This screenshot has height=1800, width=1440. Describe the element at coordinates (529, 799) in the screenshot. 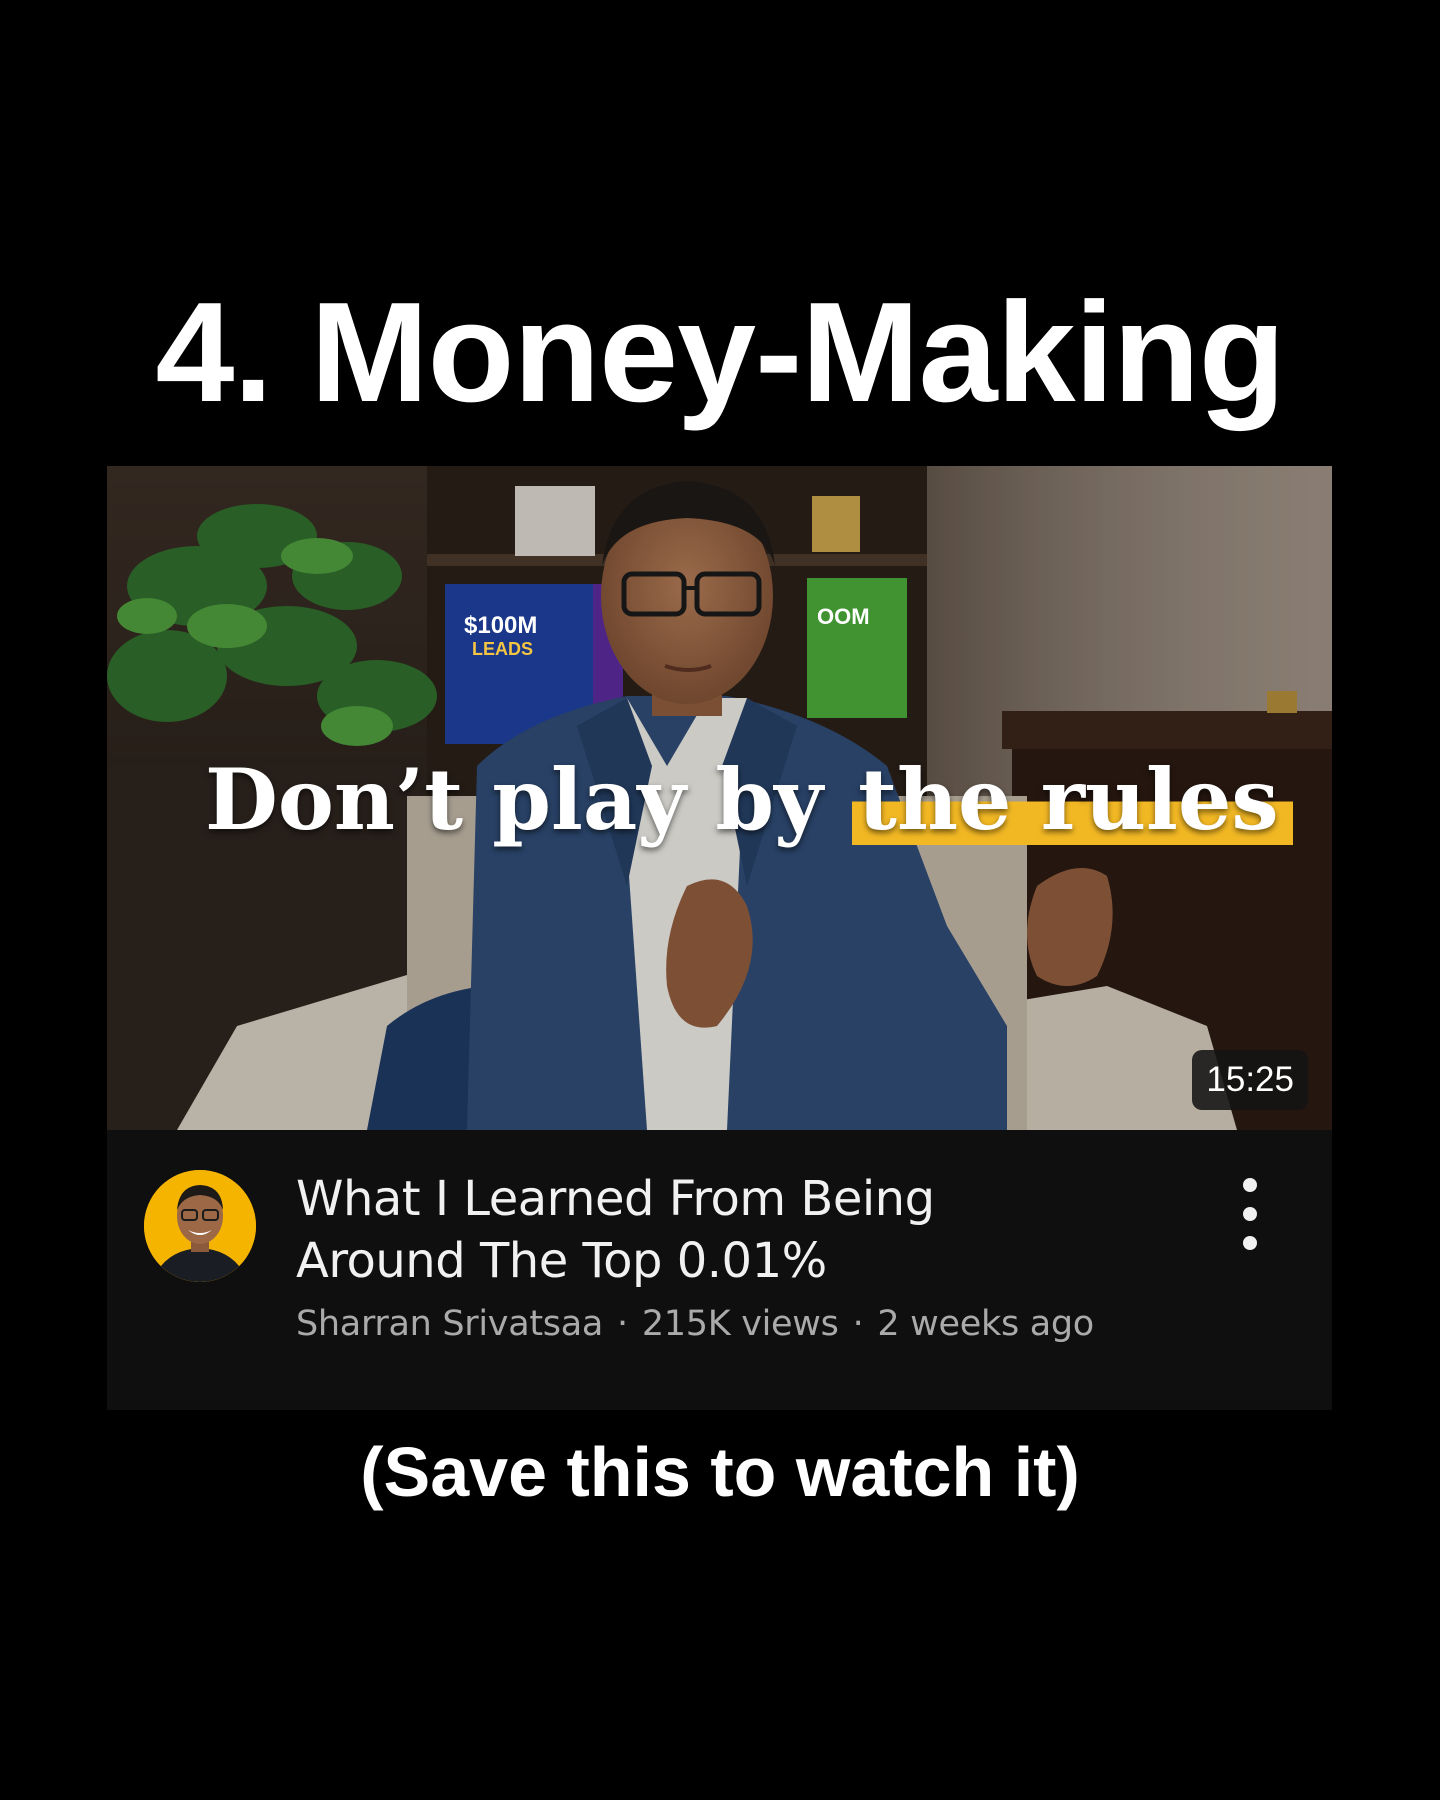

I see `thumbnail-caption-plain: Don’t play by` at that location.